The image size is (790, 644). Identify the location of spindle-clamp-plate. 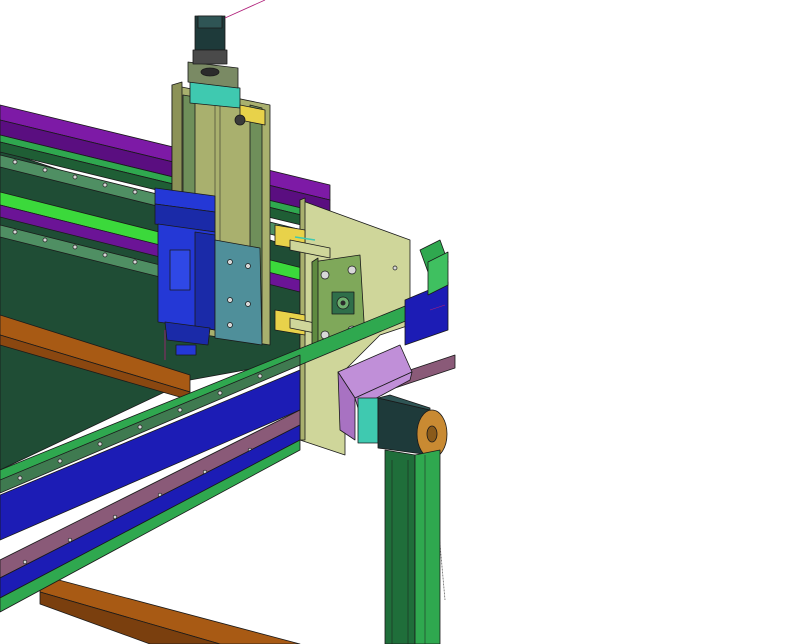
(238, 292).